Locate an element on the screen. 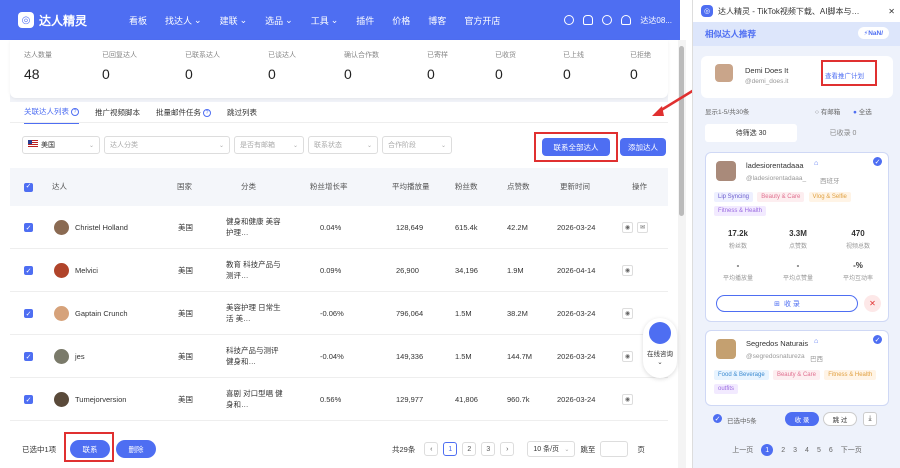  reject-button: ✕ is located at coordinates (872, 303).